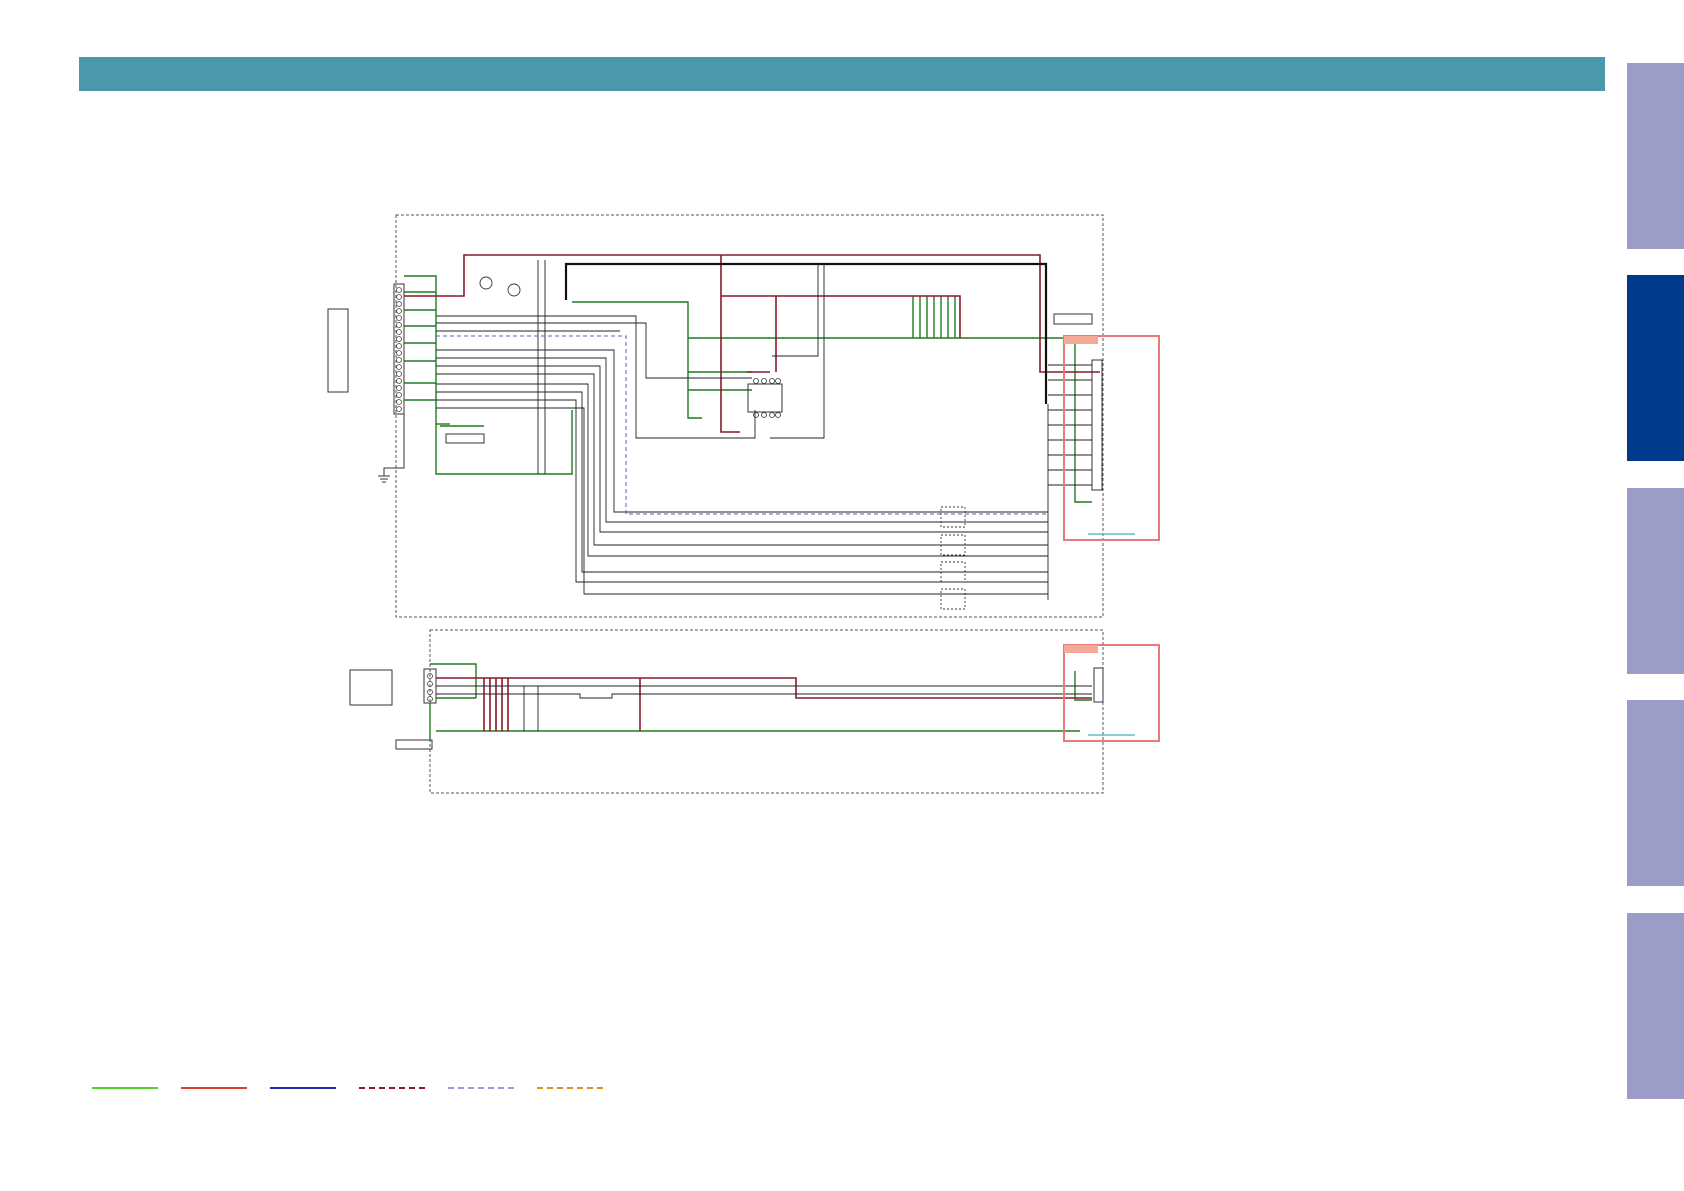  What do you see at coordinates (392, 1088) in the screenshot?
I see `legend-line-darkred-dashed` at bounding box center [392, 1088].